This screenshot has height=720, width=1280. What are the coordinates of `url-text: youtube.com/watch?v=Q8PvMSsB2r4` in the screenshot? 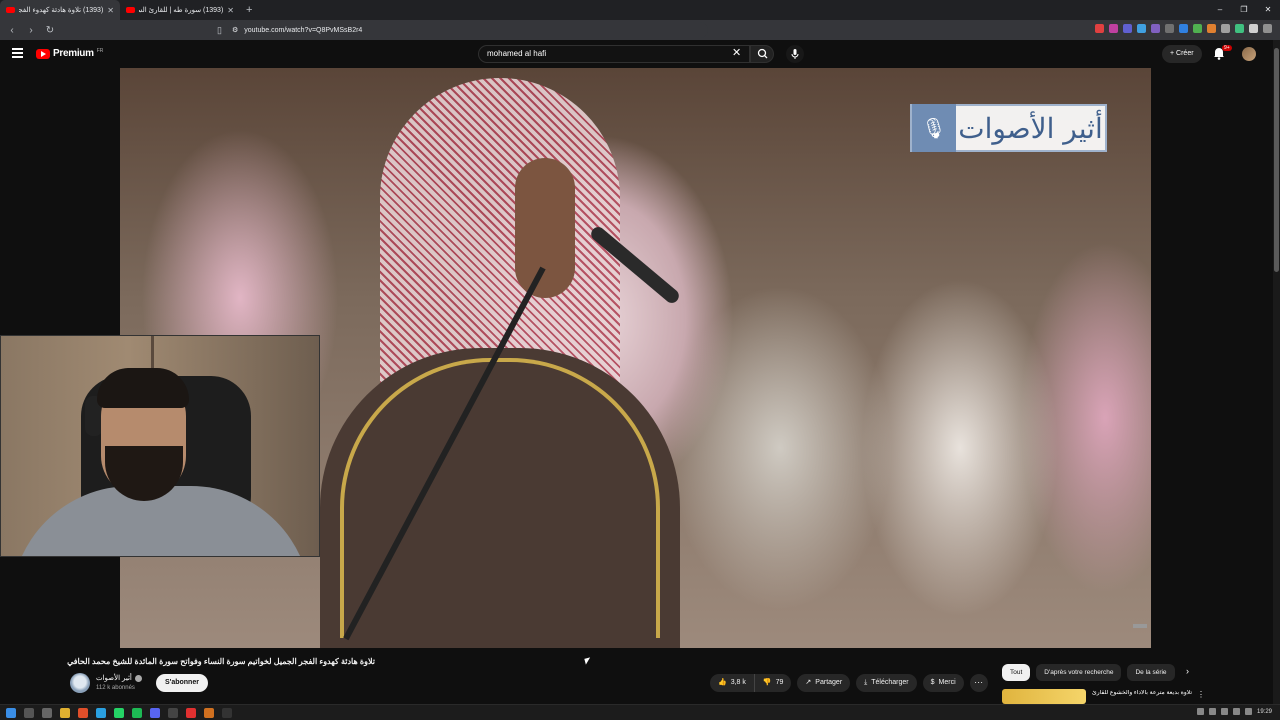 It's located at (303, 30).